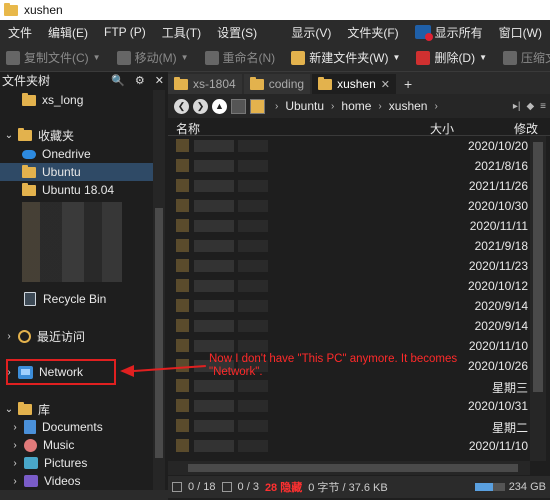 Image resolution: width=550 pixels, height=500 pixels. I want to click on close-icon: ✕, so click(159, 80).